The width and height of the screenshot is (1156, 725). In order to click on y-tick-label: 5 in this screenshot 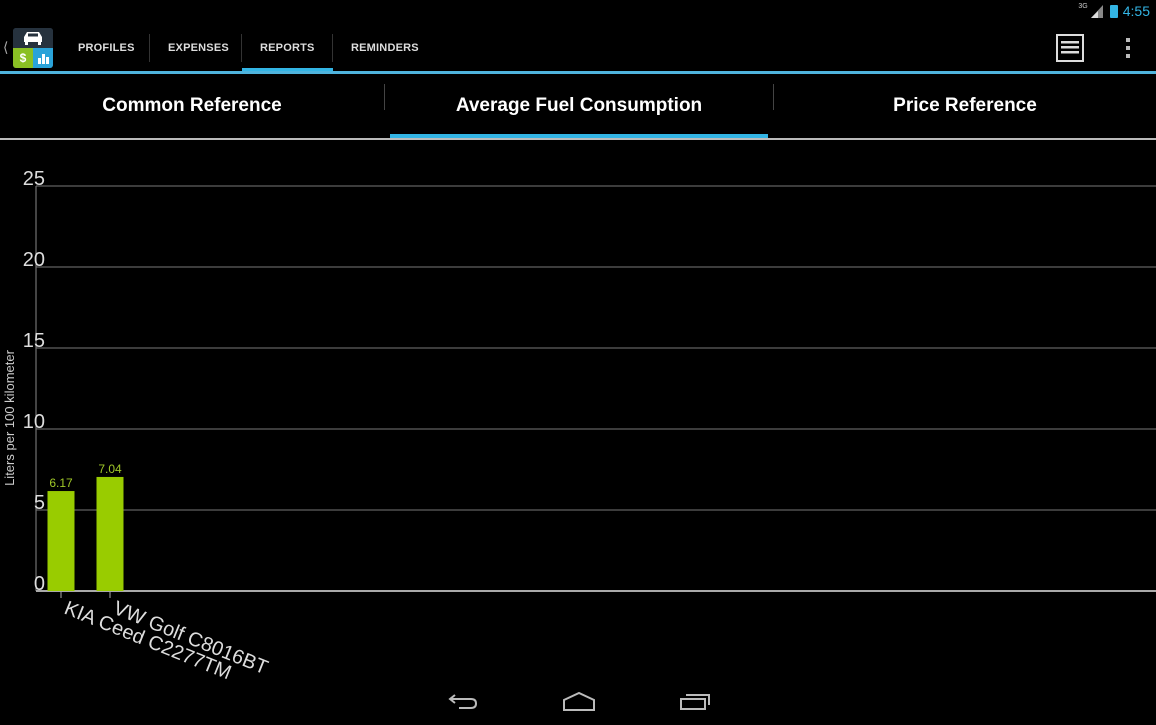, I will do `click(39, 503)`.